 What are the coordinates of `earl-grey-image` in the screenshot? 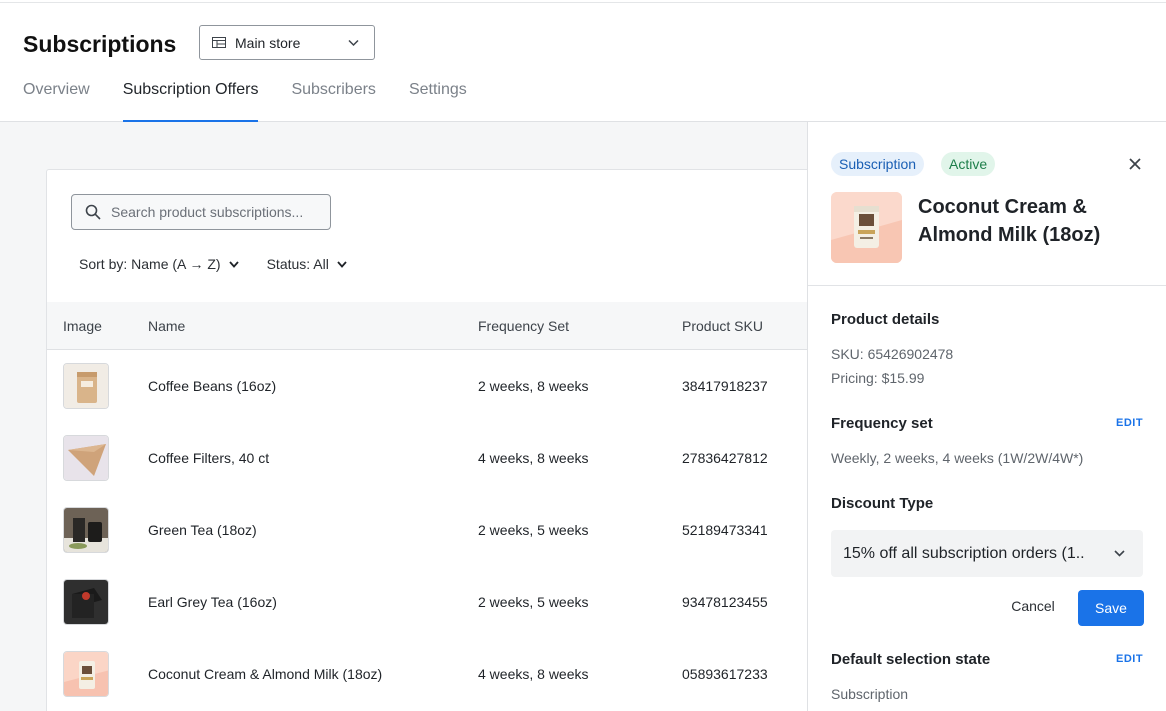 It's located at (86, 602).